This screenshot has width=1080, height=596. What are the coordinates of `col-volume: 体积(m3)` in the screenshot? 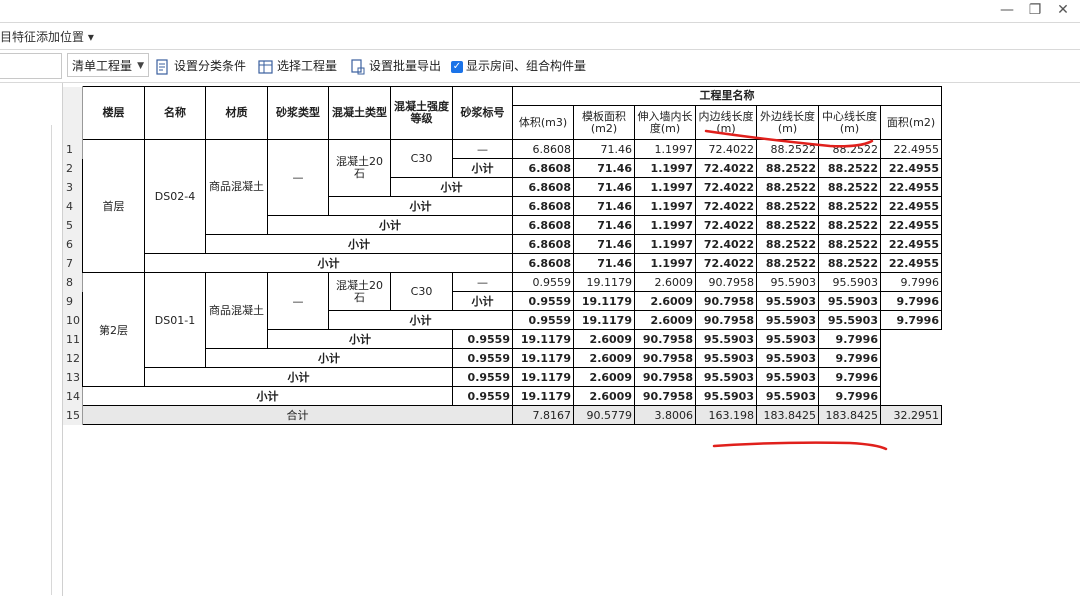 It's located at (543, 122).